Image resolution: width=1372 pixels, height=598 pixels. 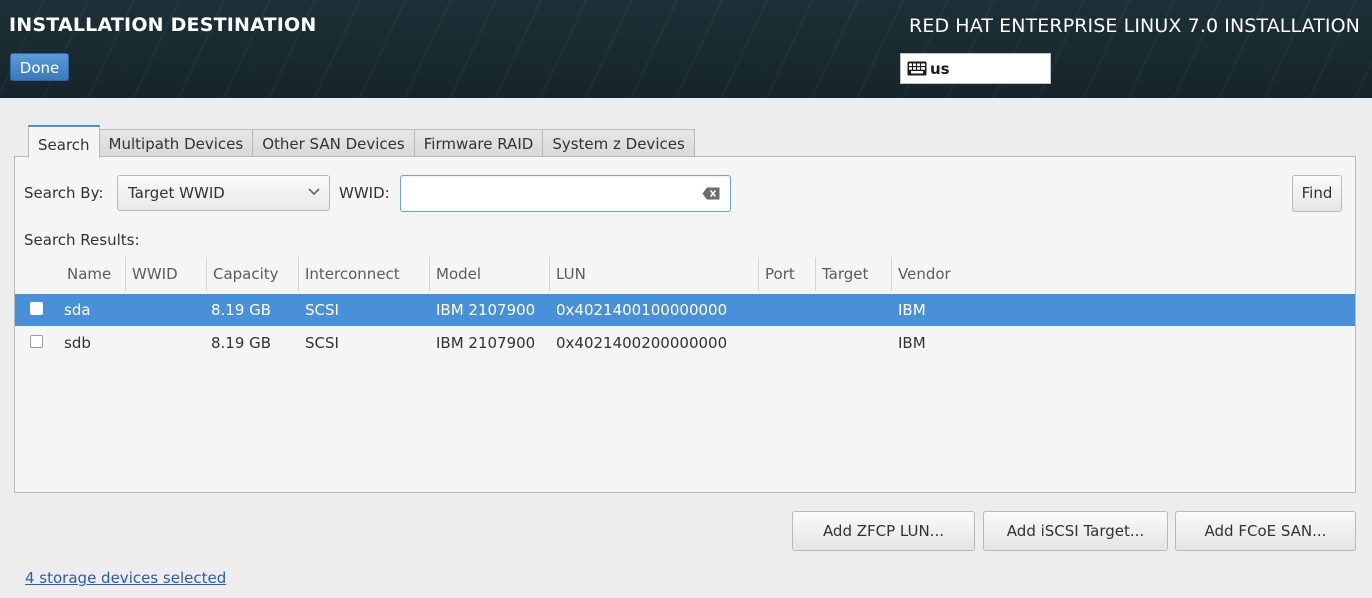 What do you see at coordinates (125, 578) in the screenshot?
I see `storage-devices-selected-link: 4 storage devices selected` at bounding box center [125, 578].